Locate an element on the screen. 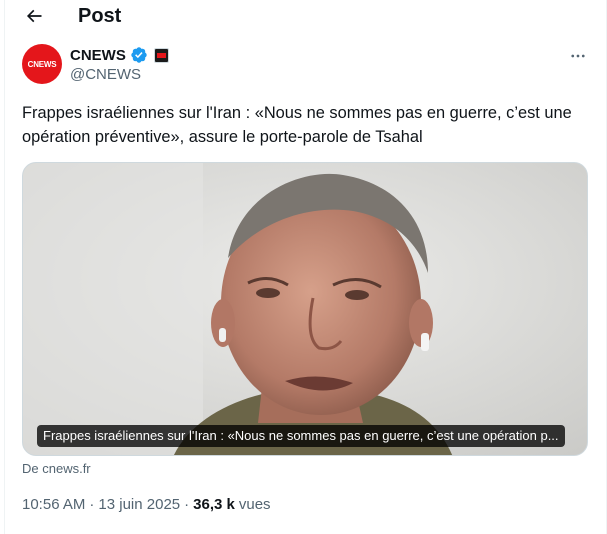 The height and width of the screenshot is (534, 607). affiliate-badge-icon is located at coordinates (161, 55).